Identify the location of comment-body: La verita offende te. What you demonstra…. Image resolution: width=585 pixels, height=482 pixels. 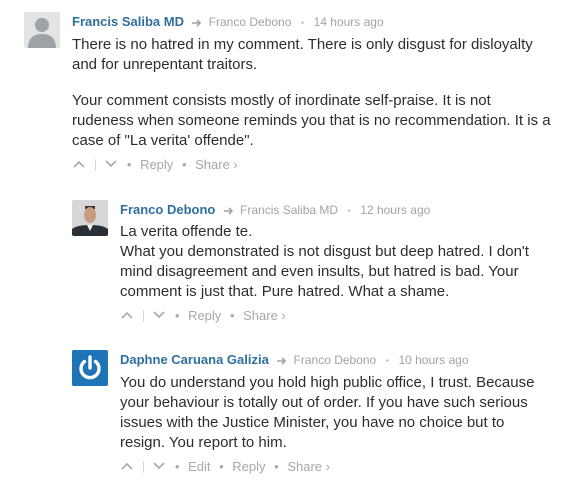
(335, 262).